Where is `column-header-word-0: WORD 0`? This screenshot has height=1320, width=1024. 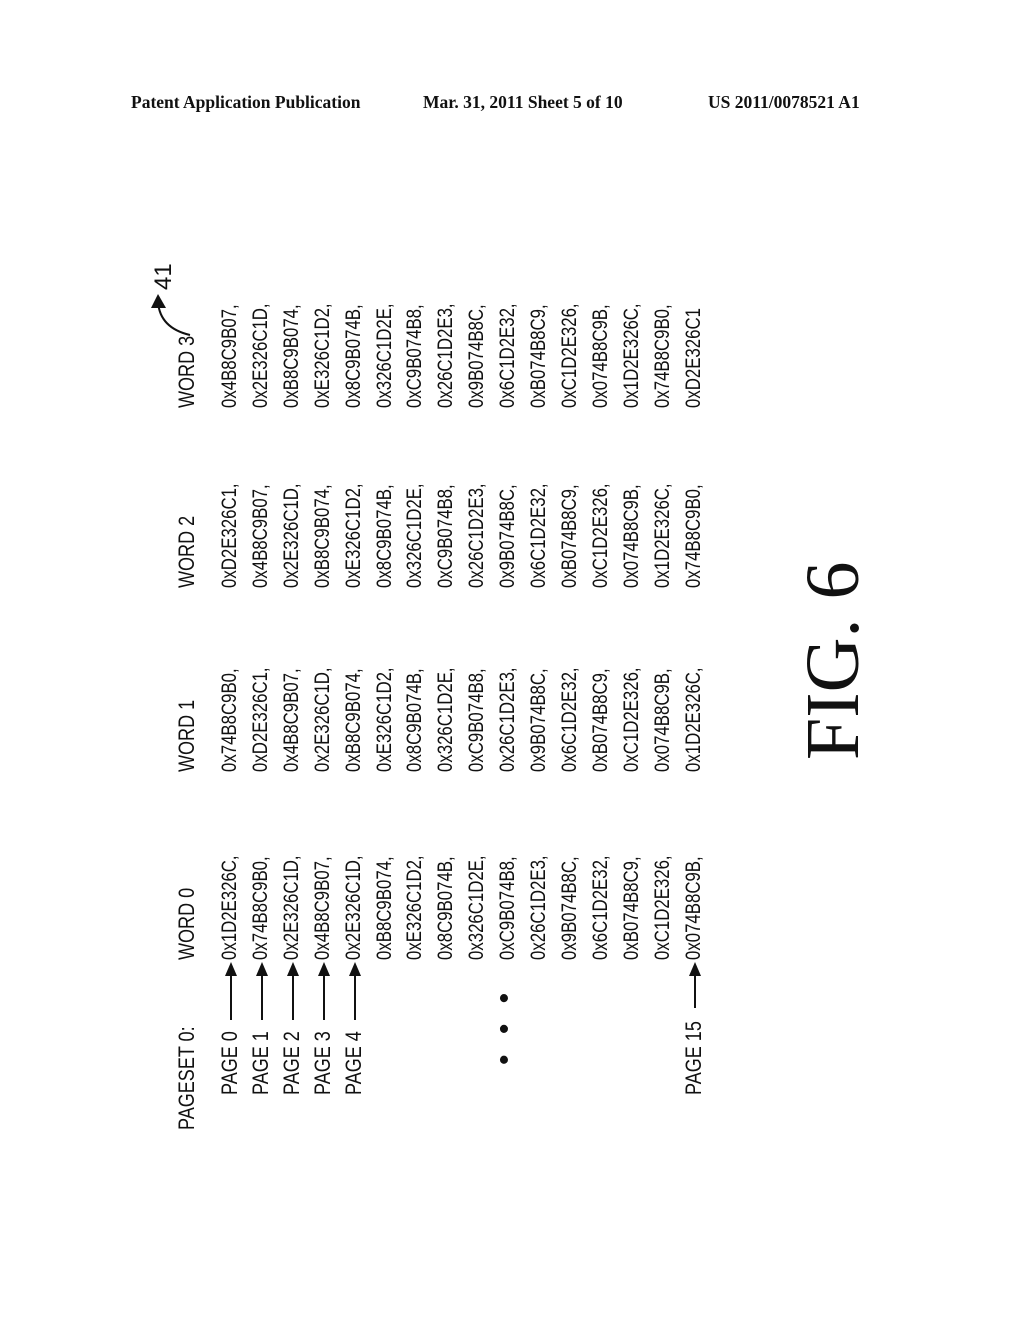
column-header-word-0: WORD 0 is located at coordinates (186, 923).